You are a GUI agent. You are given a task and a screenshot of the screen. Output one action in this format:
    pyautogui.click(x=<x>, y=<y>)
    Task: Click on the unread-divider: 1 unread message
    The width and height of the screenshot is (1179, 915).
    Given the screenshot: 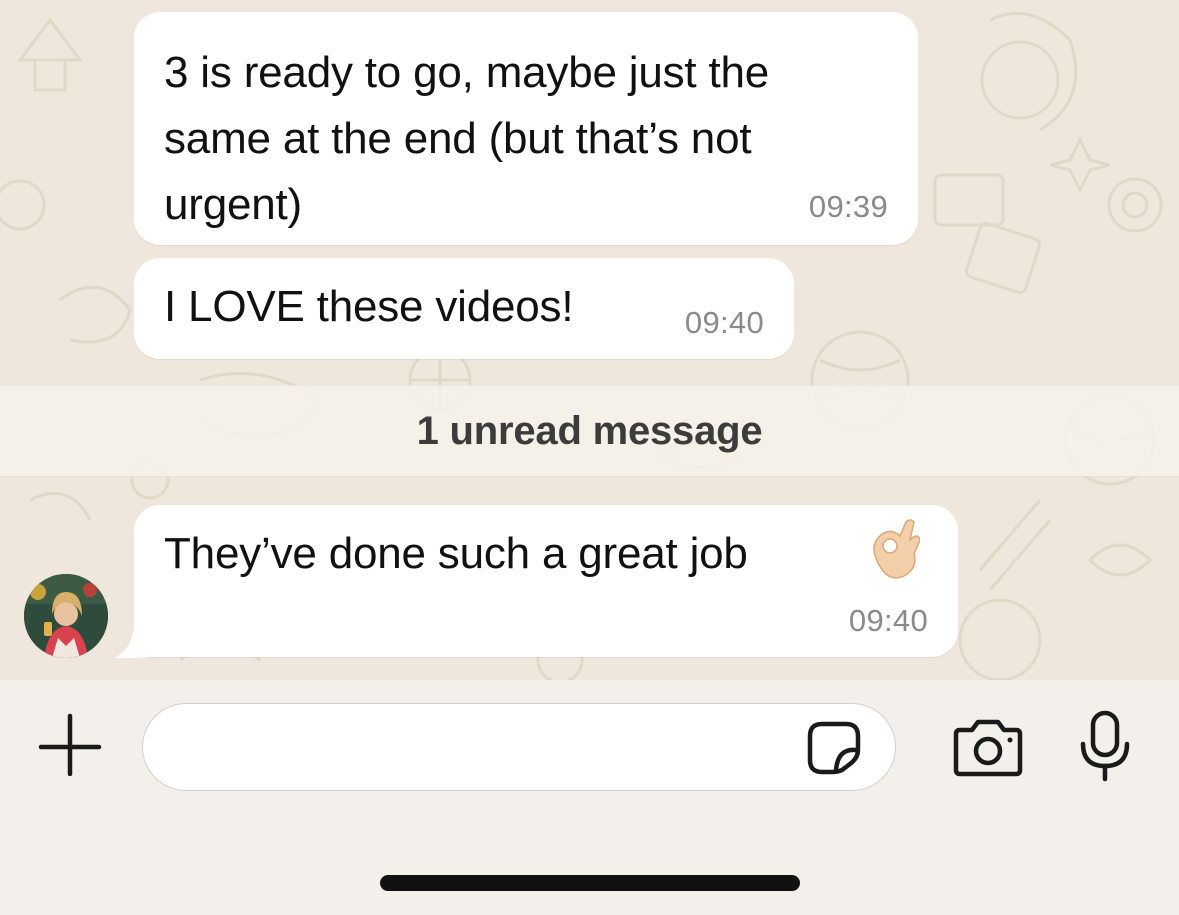 What is the action you would take?
    pyautogui.click(x=589, y=431)
    